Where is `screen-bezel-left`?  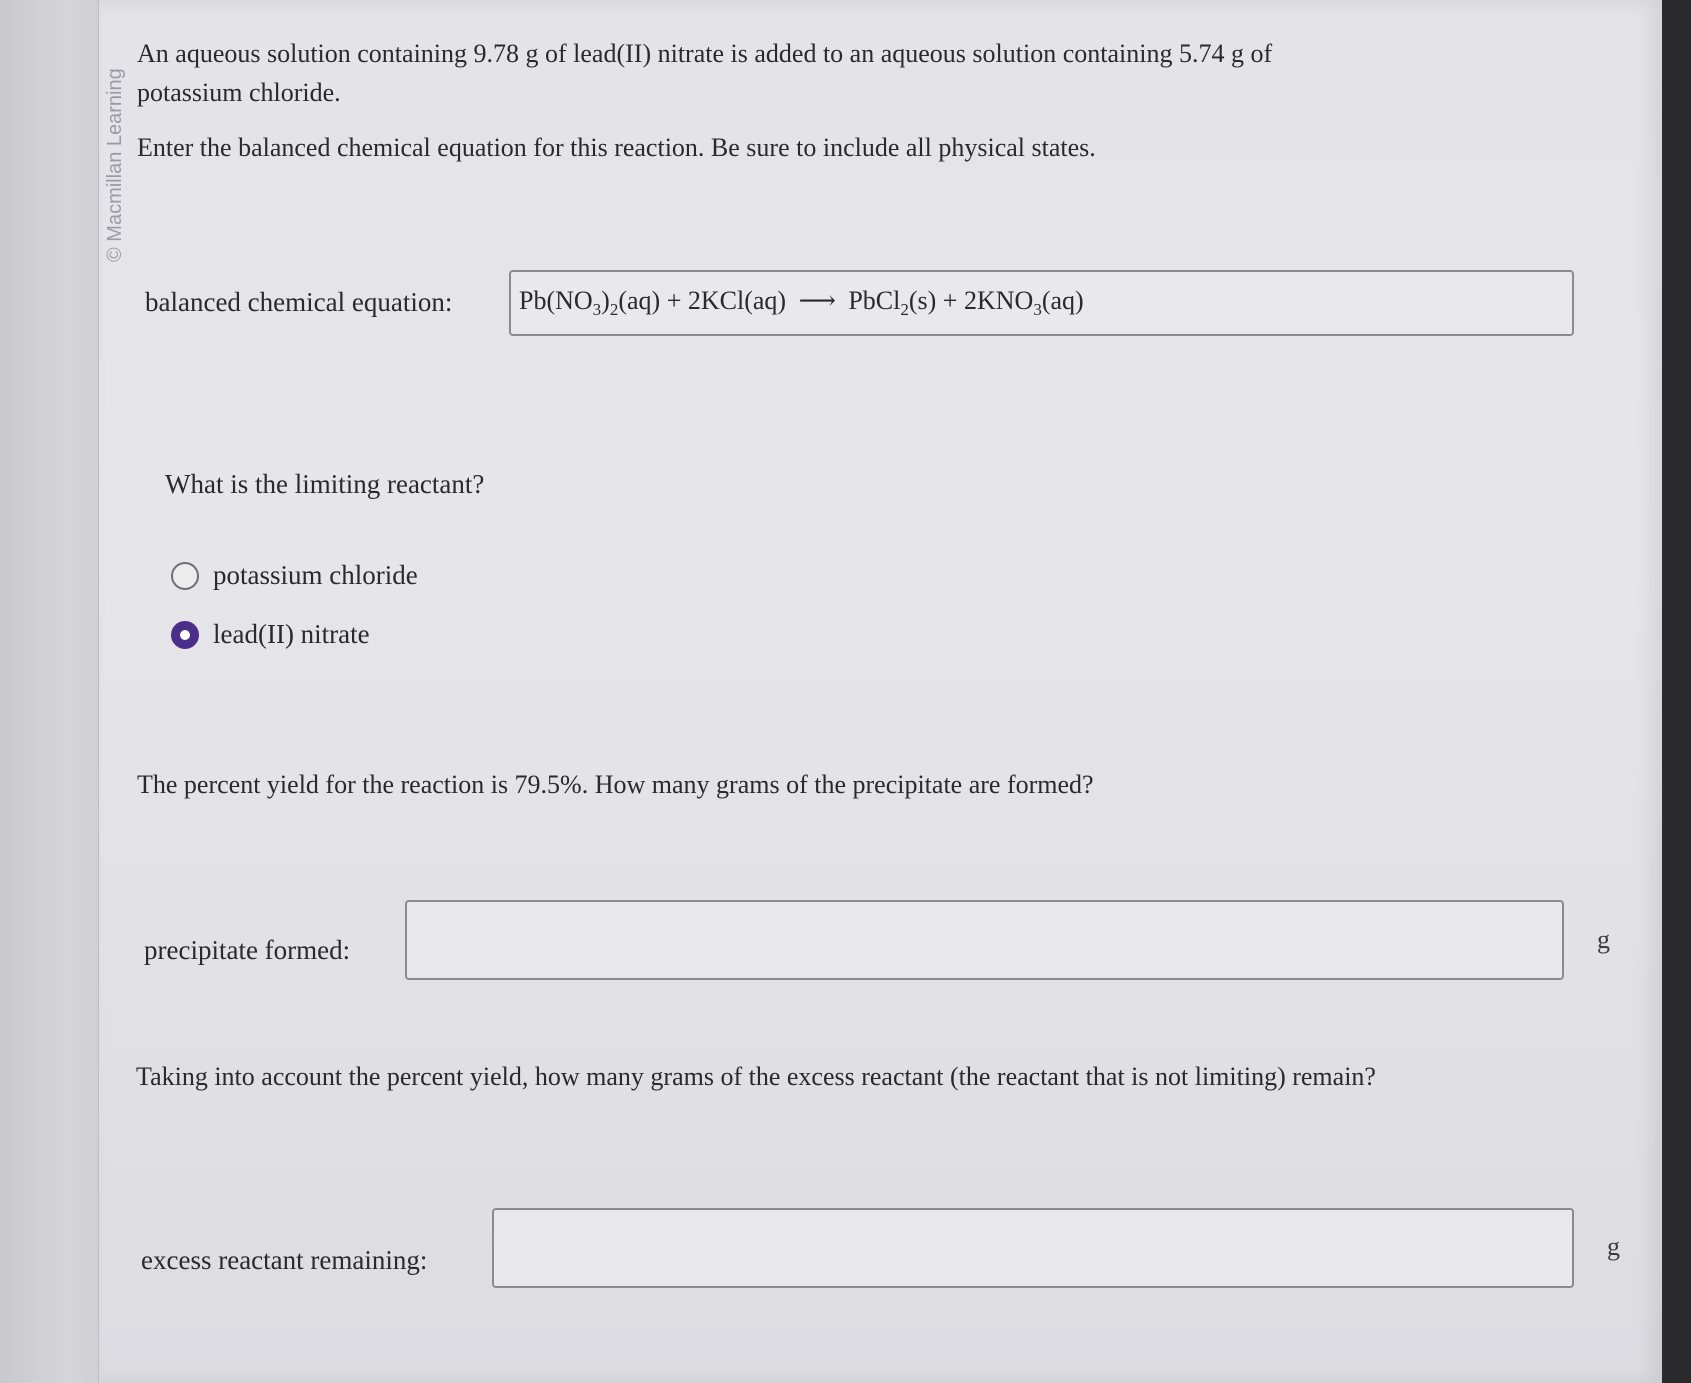 screen-bezel-left is located at coordinates (49, 691).